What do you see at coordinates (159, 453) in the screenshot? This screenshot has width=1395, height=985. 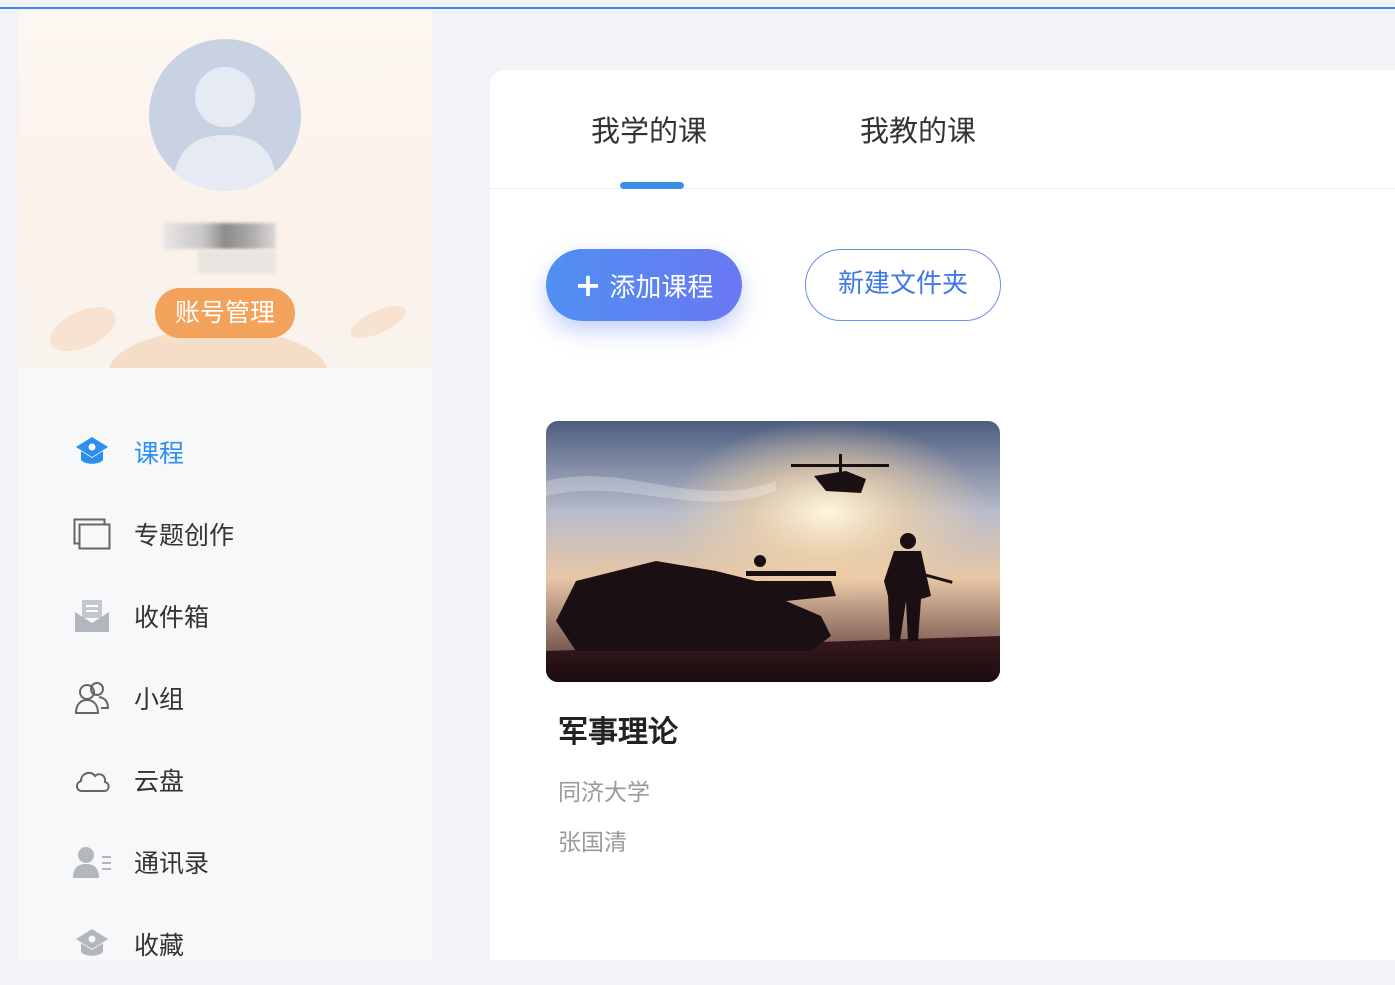 I see `sidebar-item-label: 课程` at bounding box center [159, 453].